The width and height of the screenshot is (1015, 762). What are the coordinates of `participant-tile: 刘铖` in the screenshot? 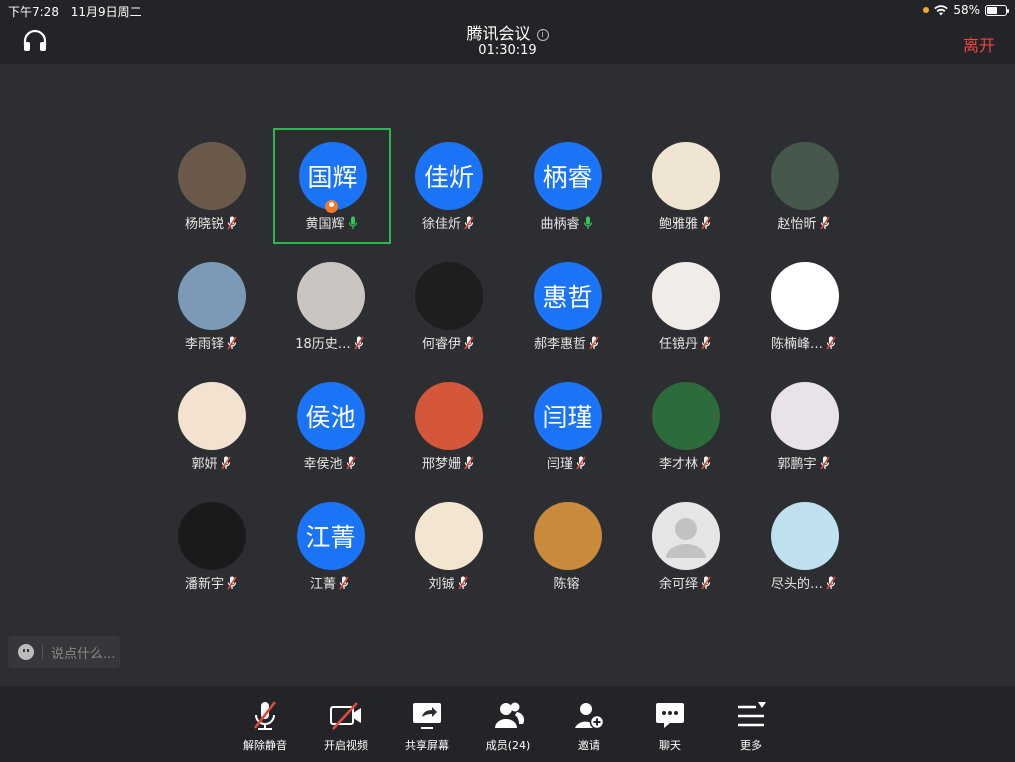 It's located at (448, 552).